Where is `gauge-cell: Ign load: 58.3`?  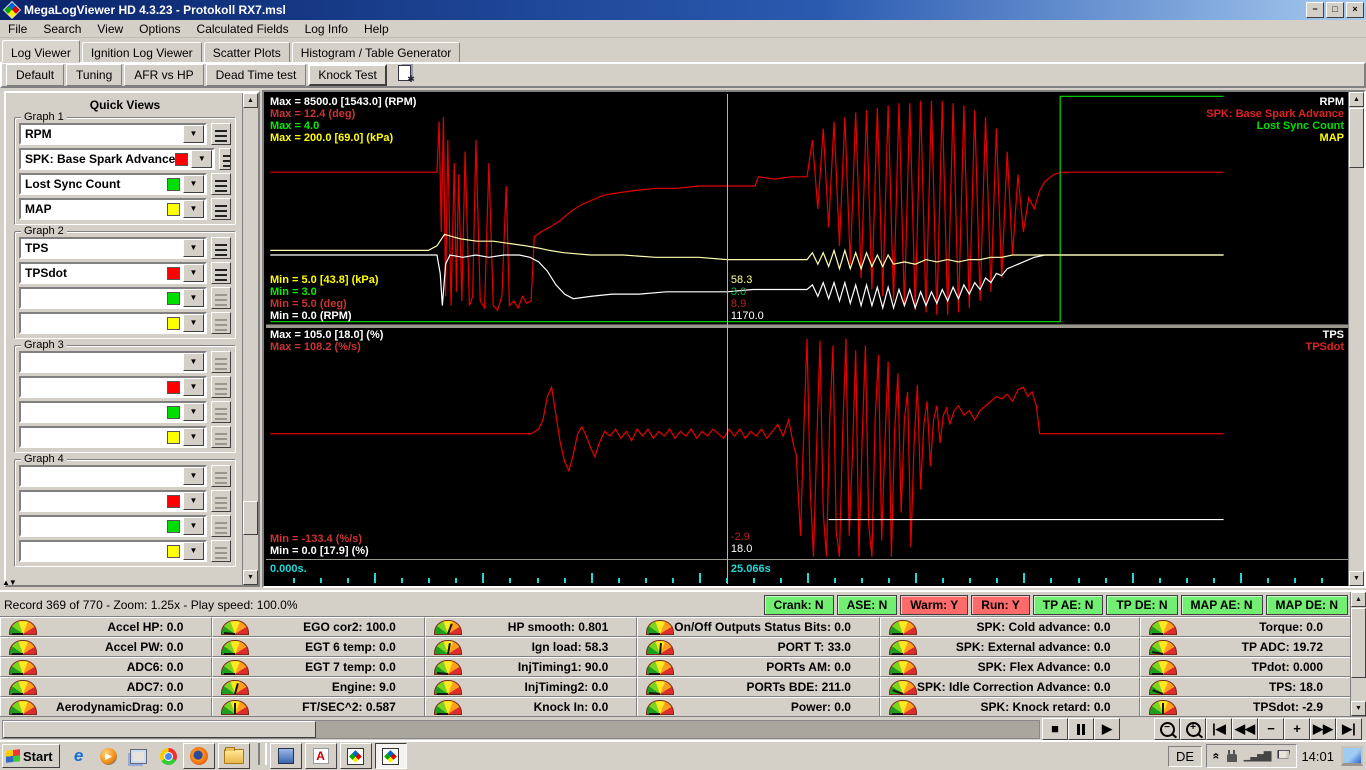
gauge-cell: Ign load: 58.3 is located at coordinates (531, 647).